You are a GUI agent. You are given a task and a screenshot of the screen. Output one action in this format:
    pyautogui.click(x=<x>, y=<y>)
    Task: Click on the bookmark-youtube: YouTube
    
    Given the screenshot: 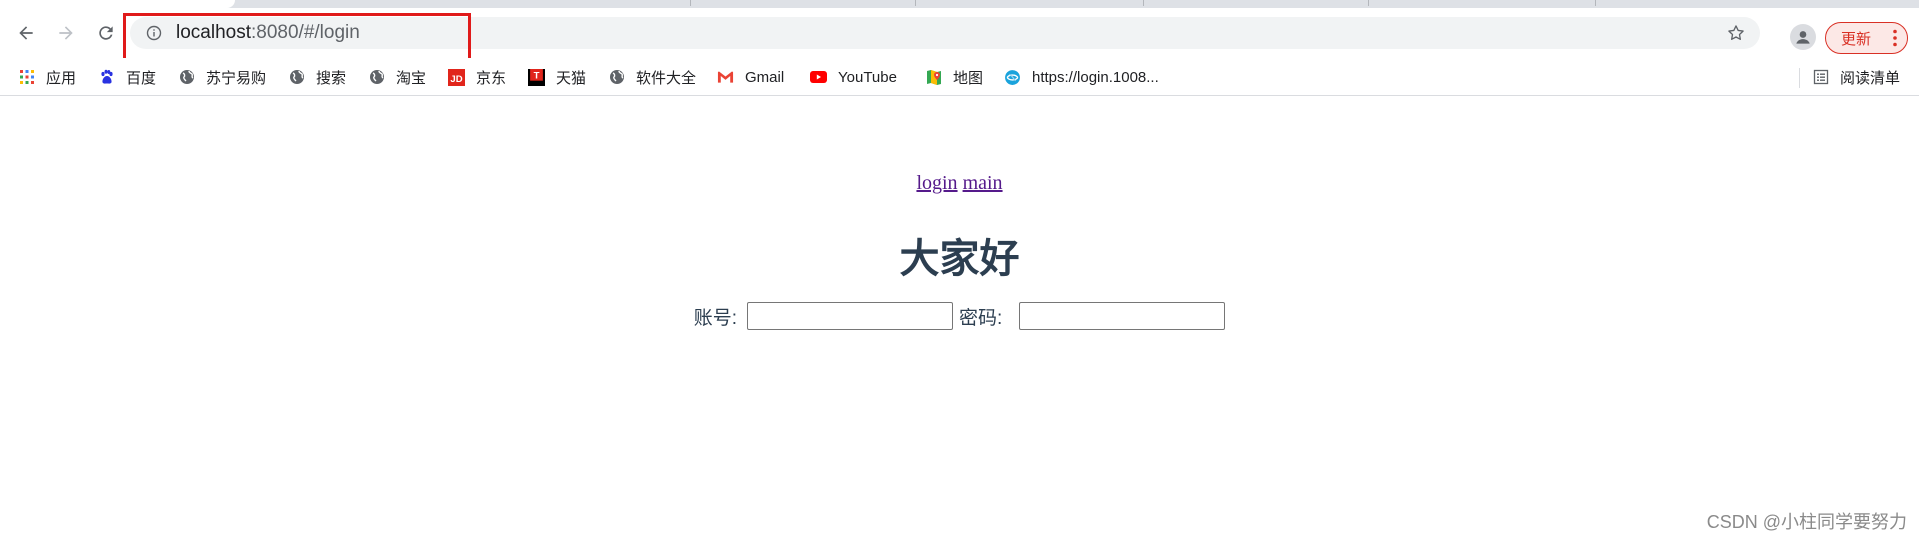 What is the action you would take?
    pyautogui.click(x=853, y=77)
    